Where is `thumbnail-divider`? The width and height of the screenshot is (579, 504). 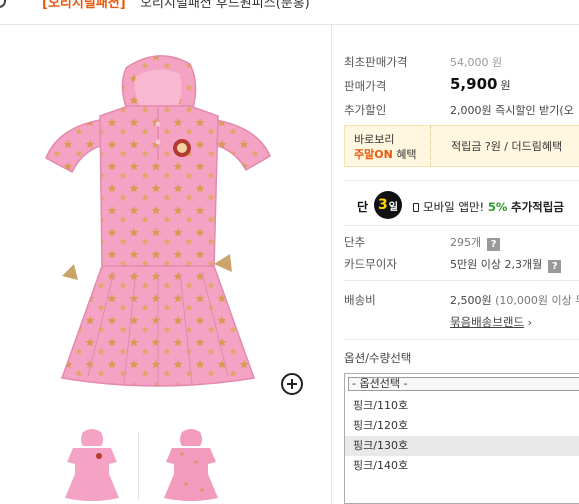
thumbnail-divider is located at coordinates (138, 466).